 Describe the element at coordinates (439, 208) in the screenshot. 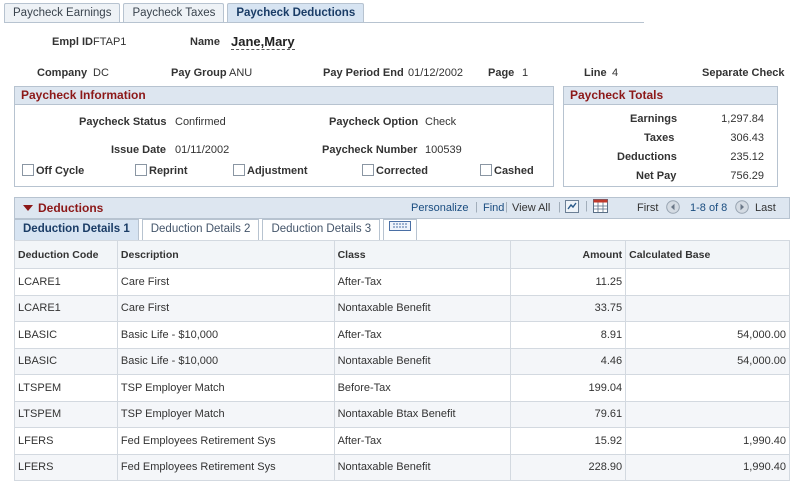

I see `personalize-link: Personalize` at that location.